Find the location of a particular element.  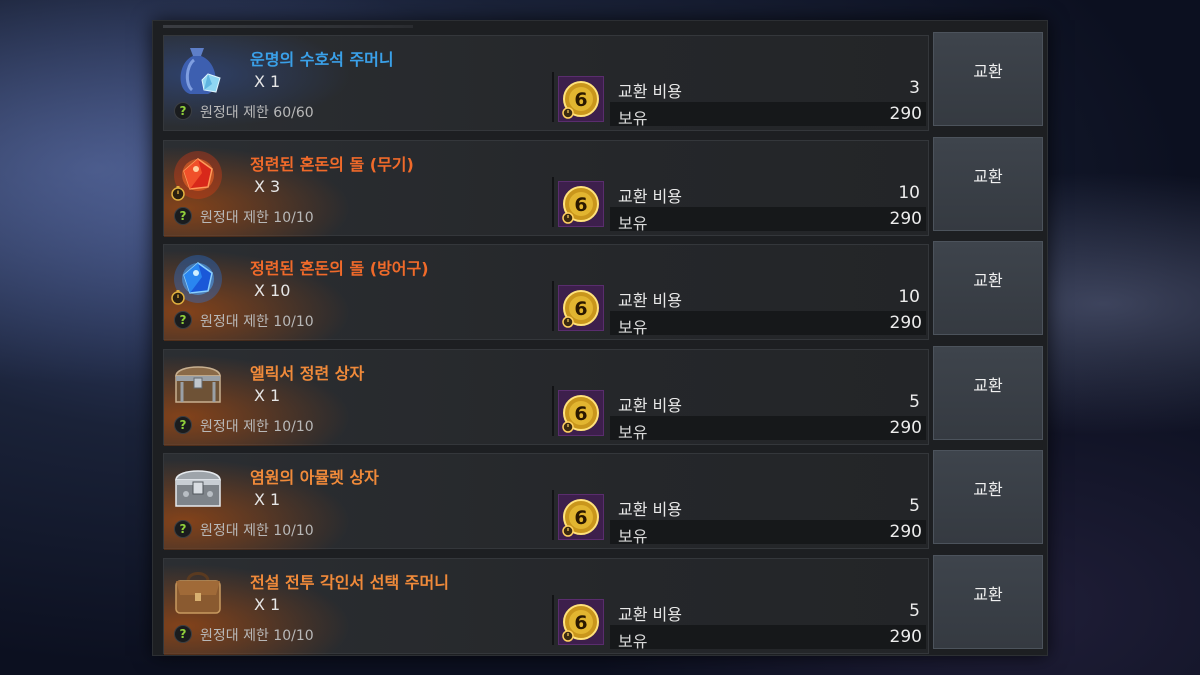

wooden-chest-icon is located at coordinates (198, 384).